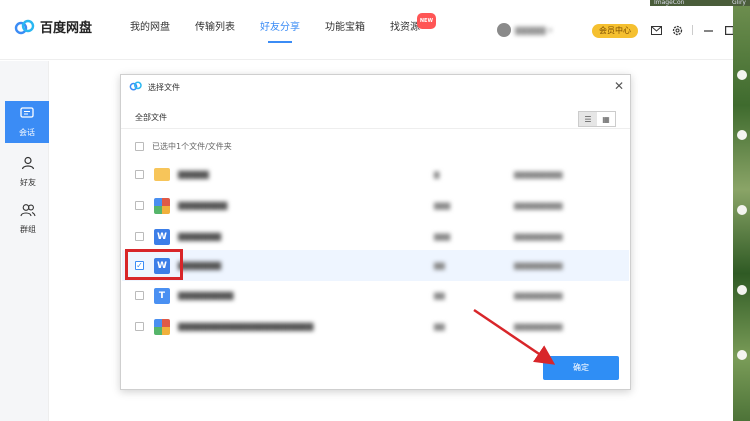 Image resolution: width=750 pixels, height=421 pixels. I want to click on text-file-icon: T, so click(162, 295).